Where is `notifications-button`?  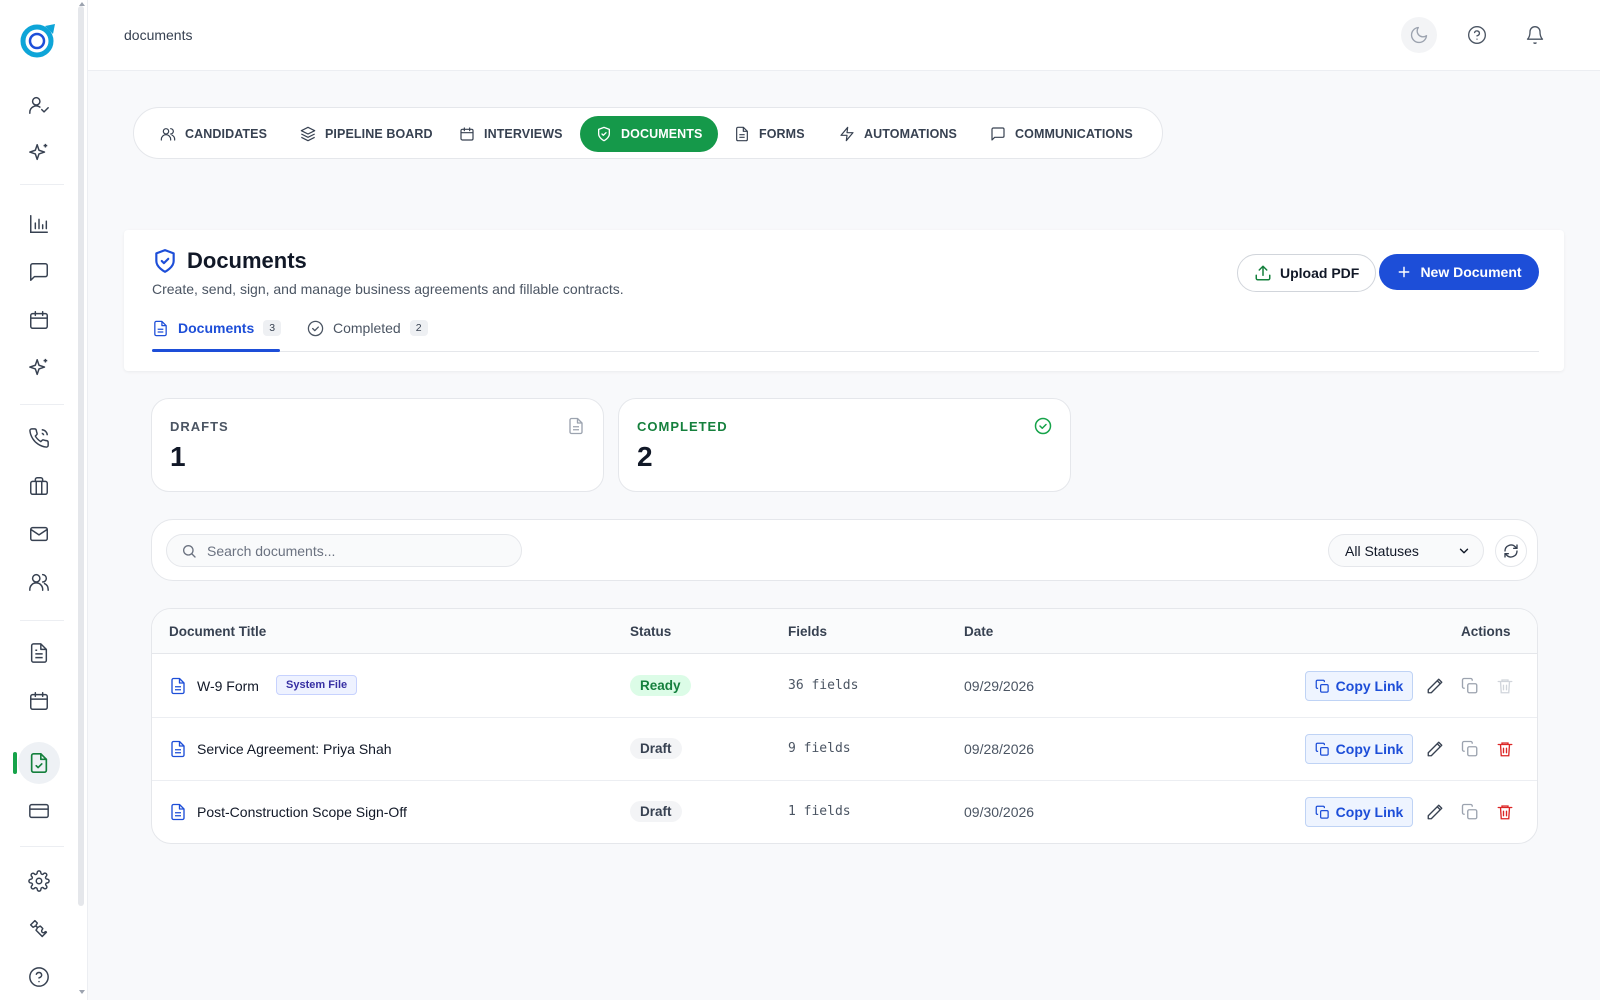 notifications-button is located at coordinates (1535, 35).